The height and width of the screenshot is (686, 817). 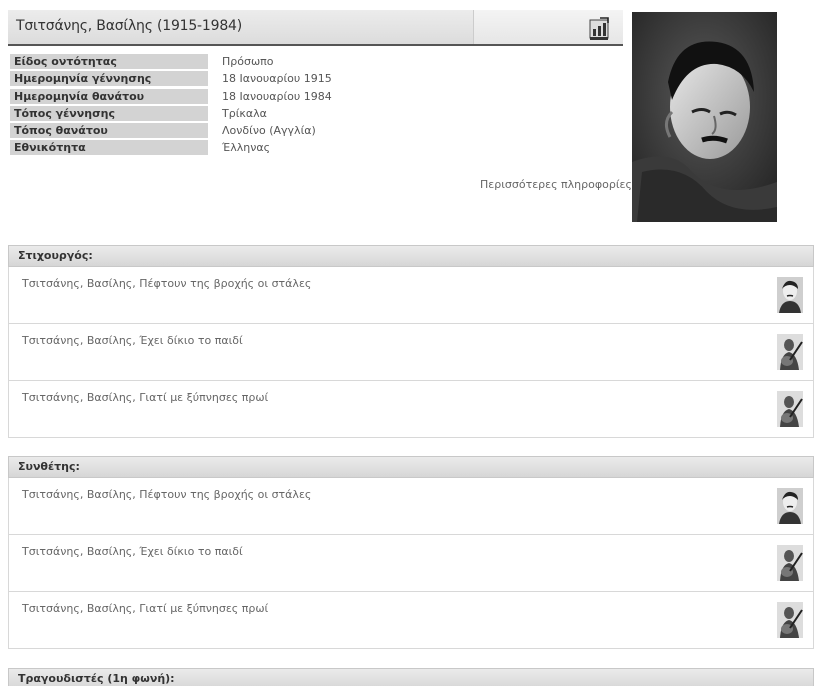 I want to click on more-info-link: Περισσότερες πληροφορίες, so click(x=556, y=184).